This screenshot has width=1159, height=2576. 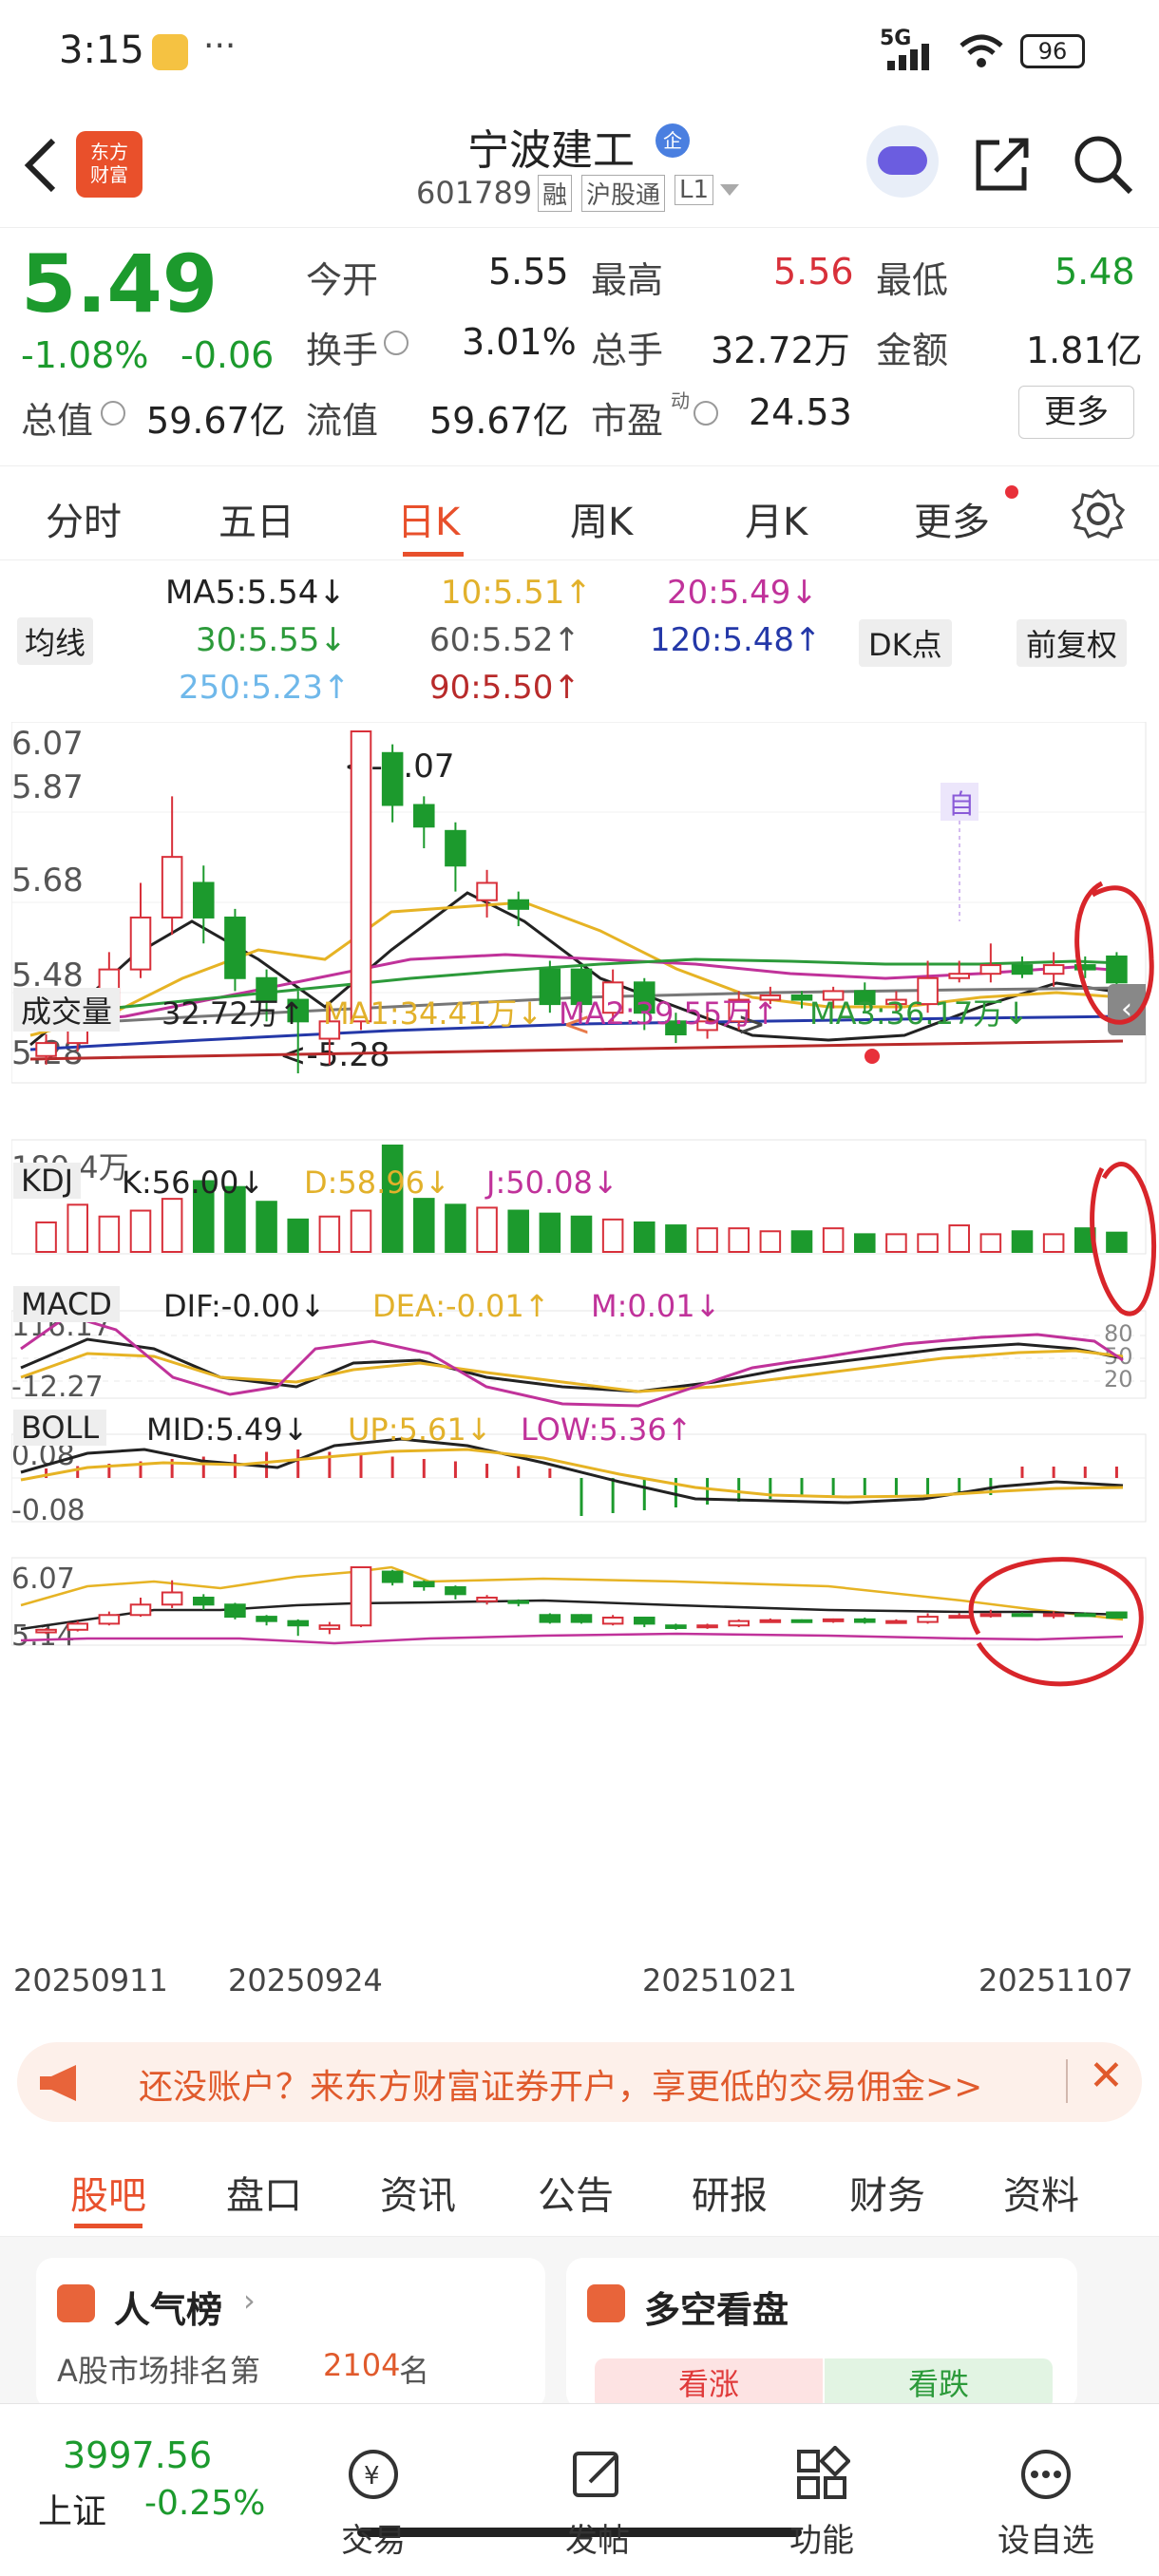 What do you see at coordinates (912, 280) in the screenshot?
I see `low-label: 最低` at bounding box center [912, 280].